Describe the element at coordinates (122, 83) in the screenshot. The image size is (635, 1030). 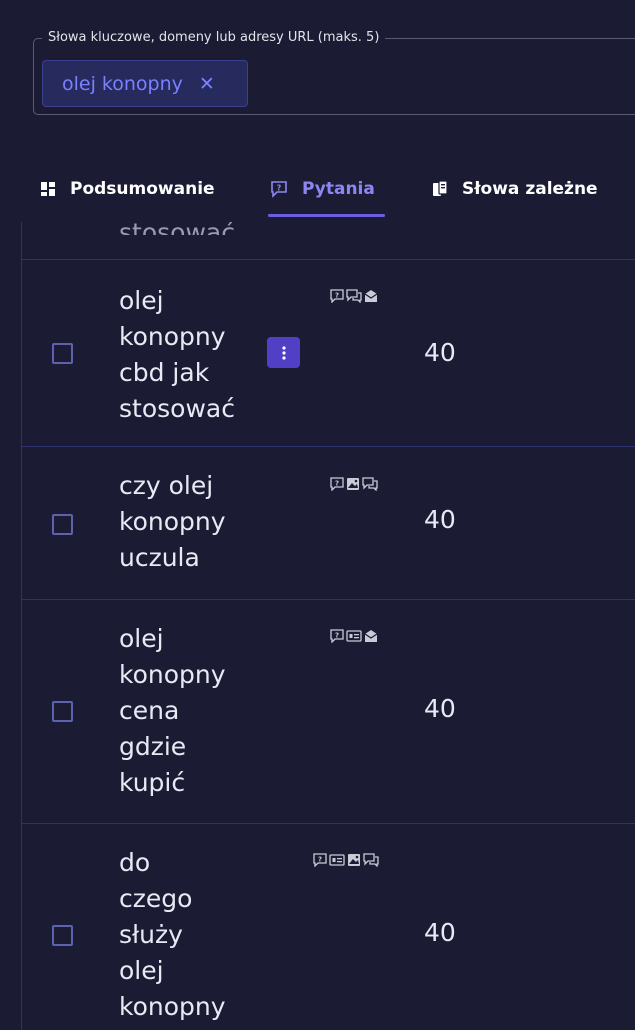
I see `keyword-chip-label: olej konopny` at that location.